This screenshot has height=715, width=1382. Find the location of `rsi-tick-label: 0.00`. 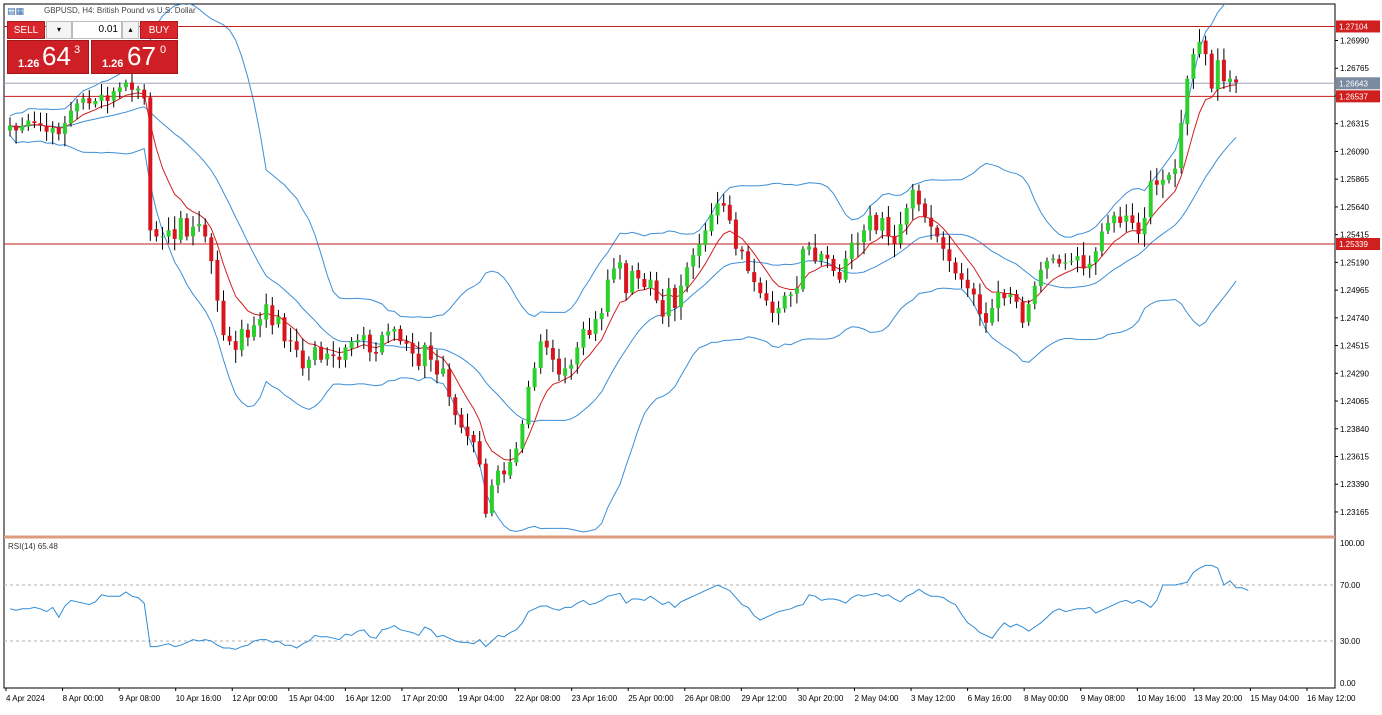

rsi-tick-label: 0.00 is located at coordinates (1348, 683).